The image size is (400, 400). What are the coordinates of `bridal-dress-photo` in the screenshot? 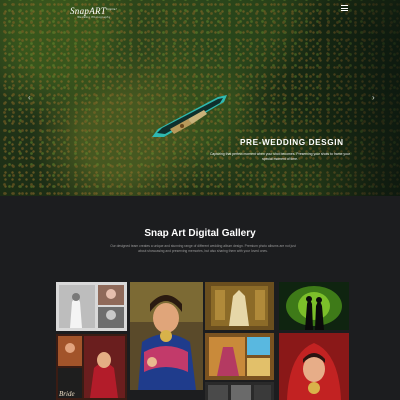 It's located at (239, 306).